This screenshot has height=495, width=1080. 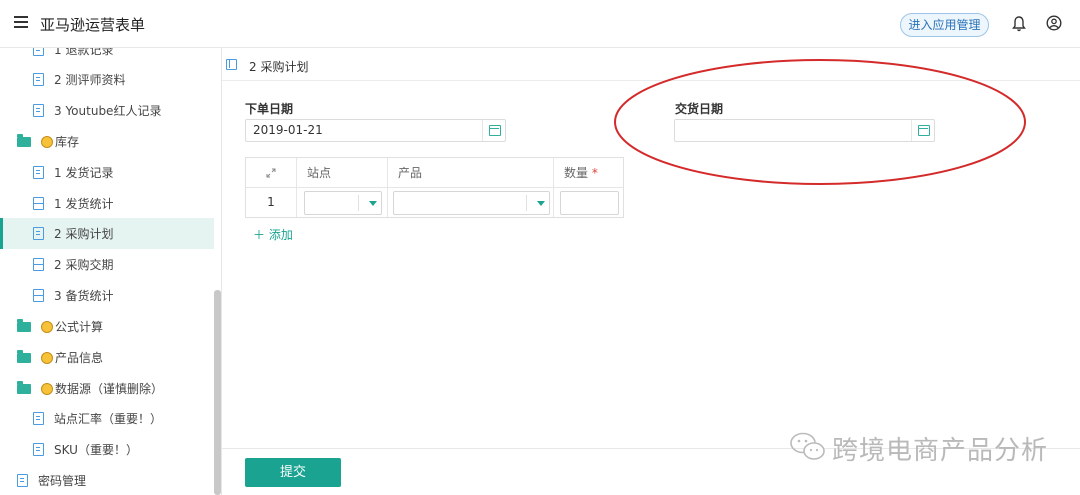 What do you see at coordinates (107, 326) in the screenshot?
I see `sidebar-folder-formula: 公式计算` at bounding box center [107, 326].